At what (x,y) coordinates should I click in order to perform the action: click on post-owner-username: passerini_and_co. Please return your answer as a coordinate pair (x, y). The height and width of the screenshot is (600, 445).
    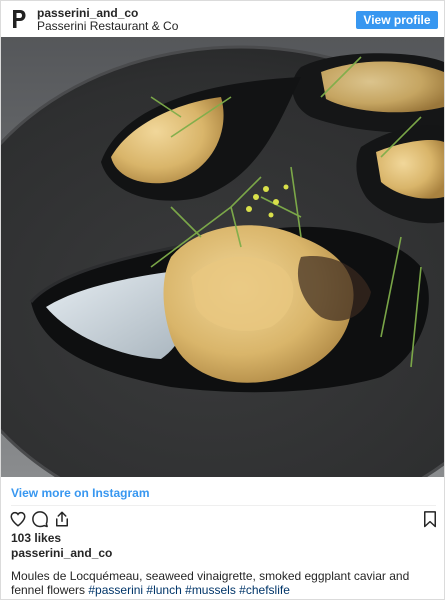
    Looking at the image, I should click on (61, 553).